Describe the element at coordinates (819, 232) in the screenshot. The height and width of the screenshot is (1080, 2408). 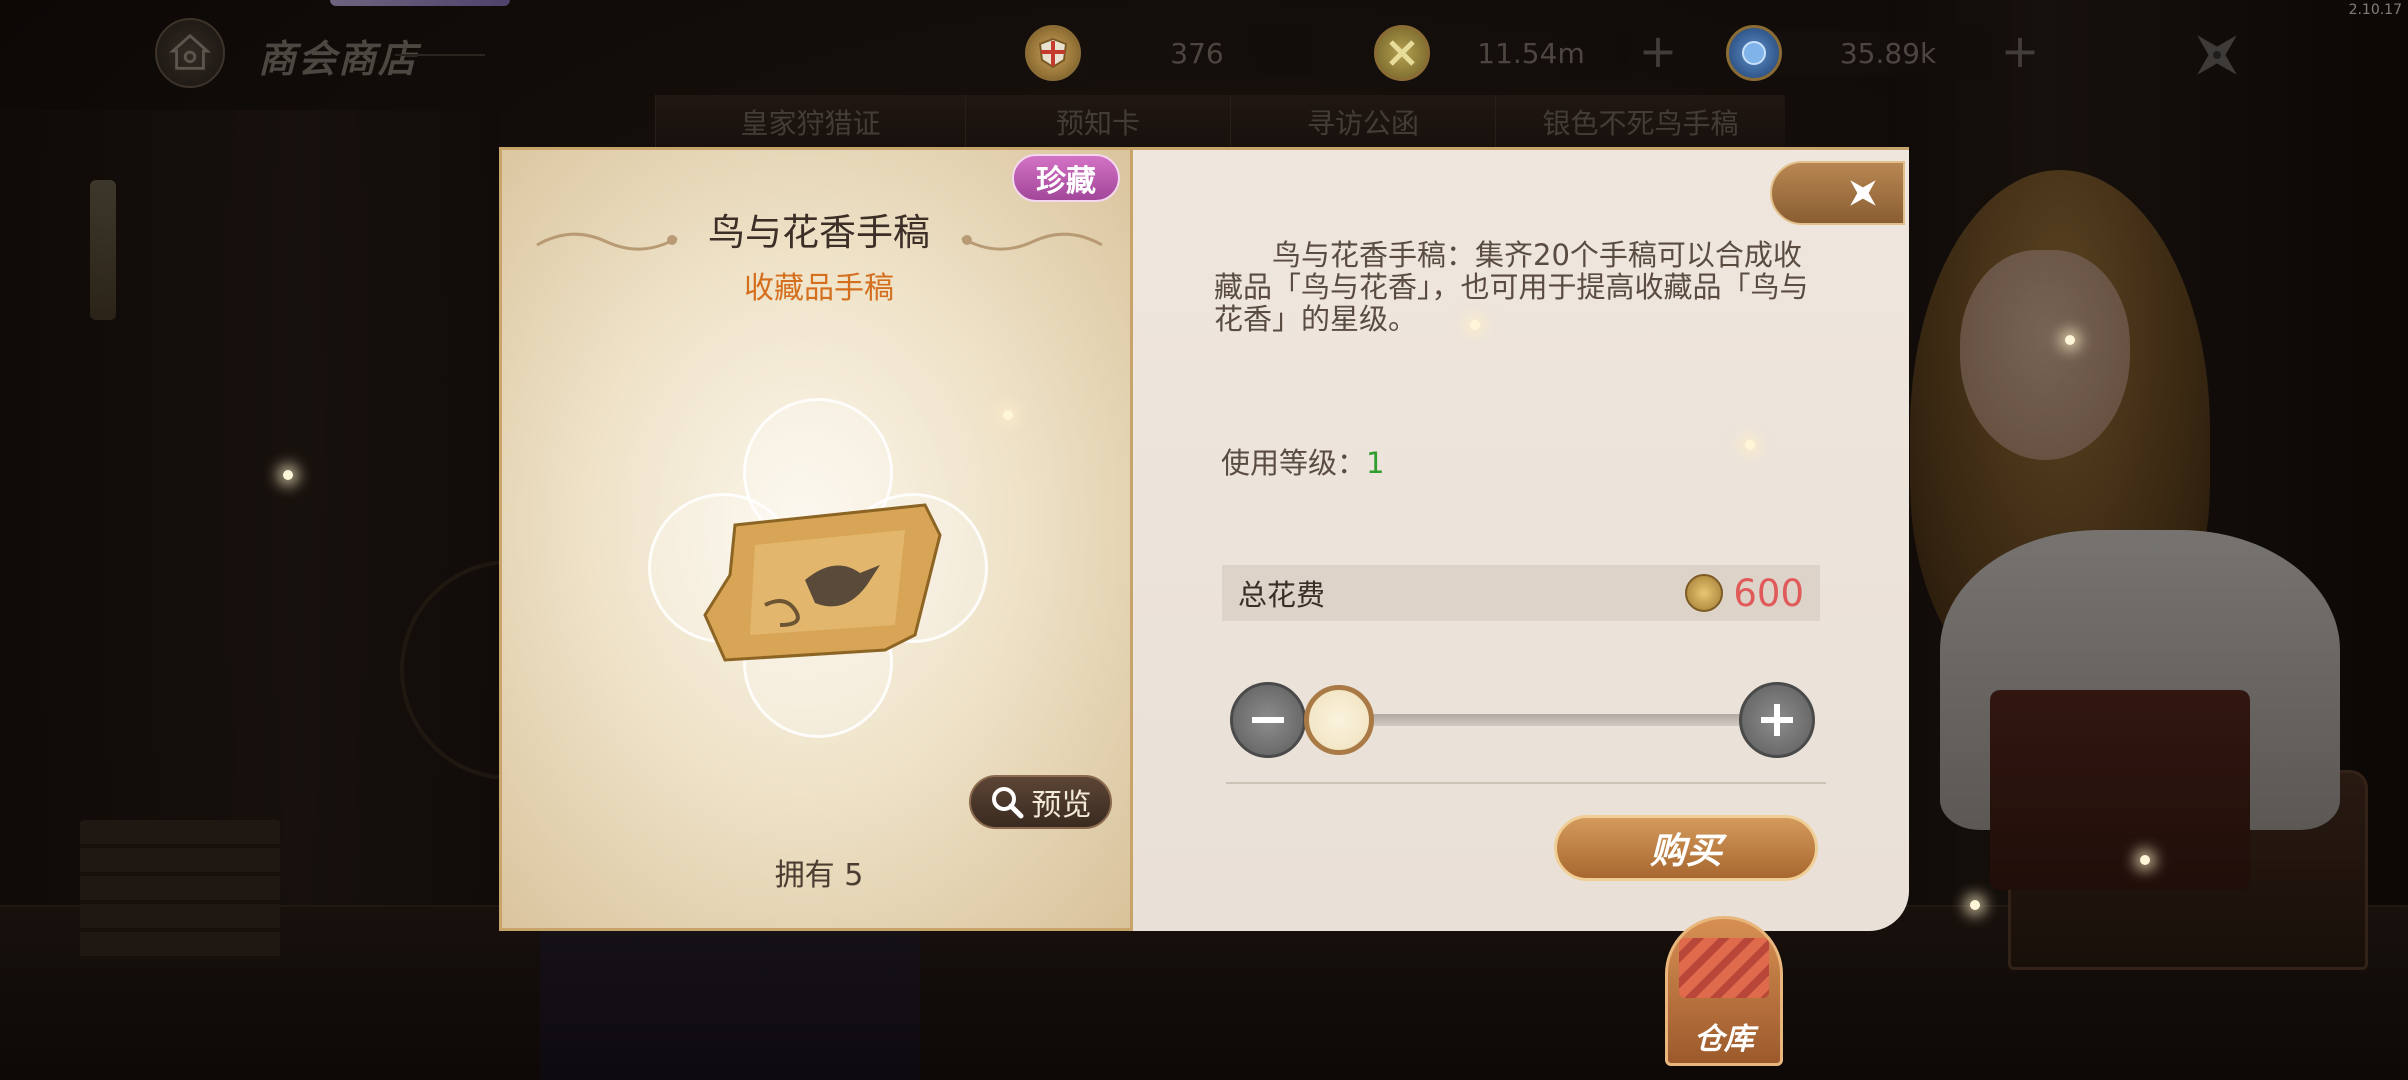
I see `item-name: 鸟与花香手稿` at that location.